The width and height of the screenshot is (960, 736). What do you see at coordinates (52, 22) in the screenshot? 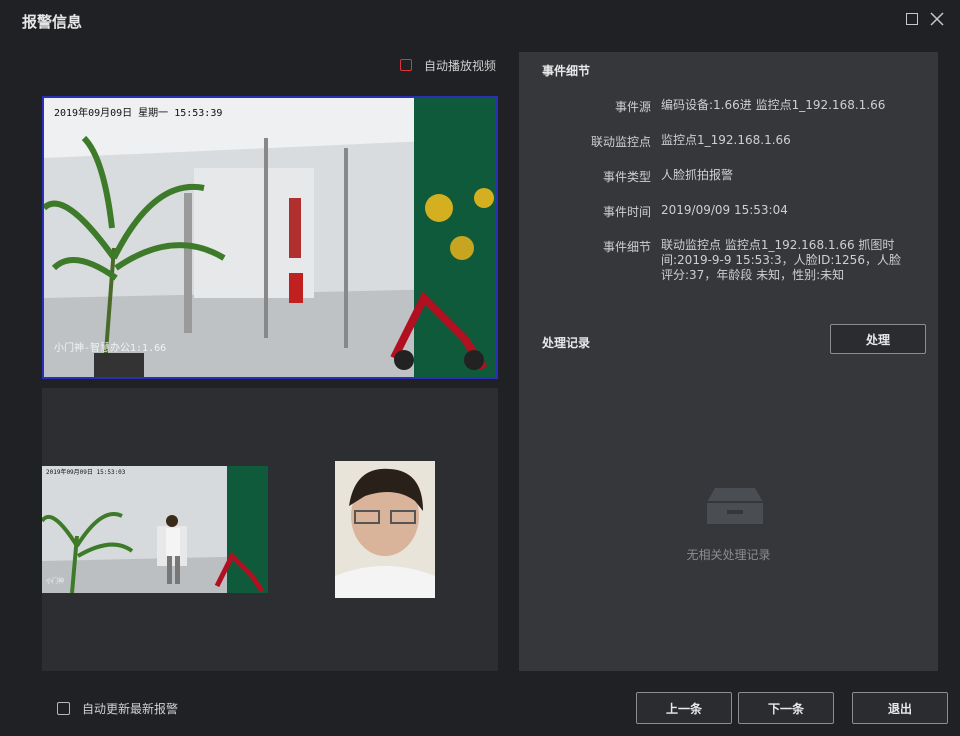
I see `window-title: 报警信息` at bounding box center [52, 22].